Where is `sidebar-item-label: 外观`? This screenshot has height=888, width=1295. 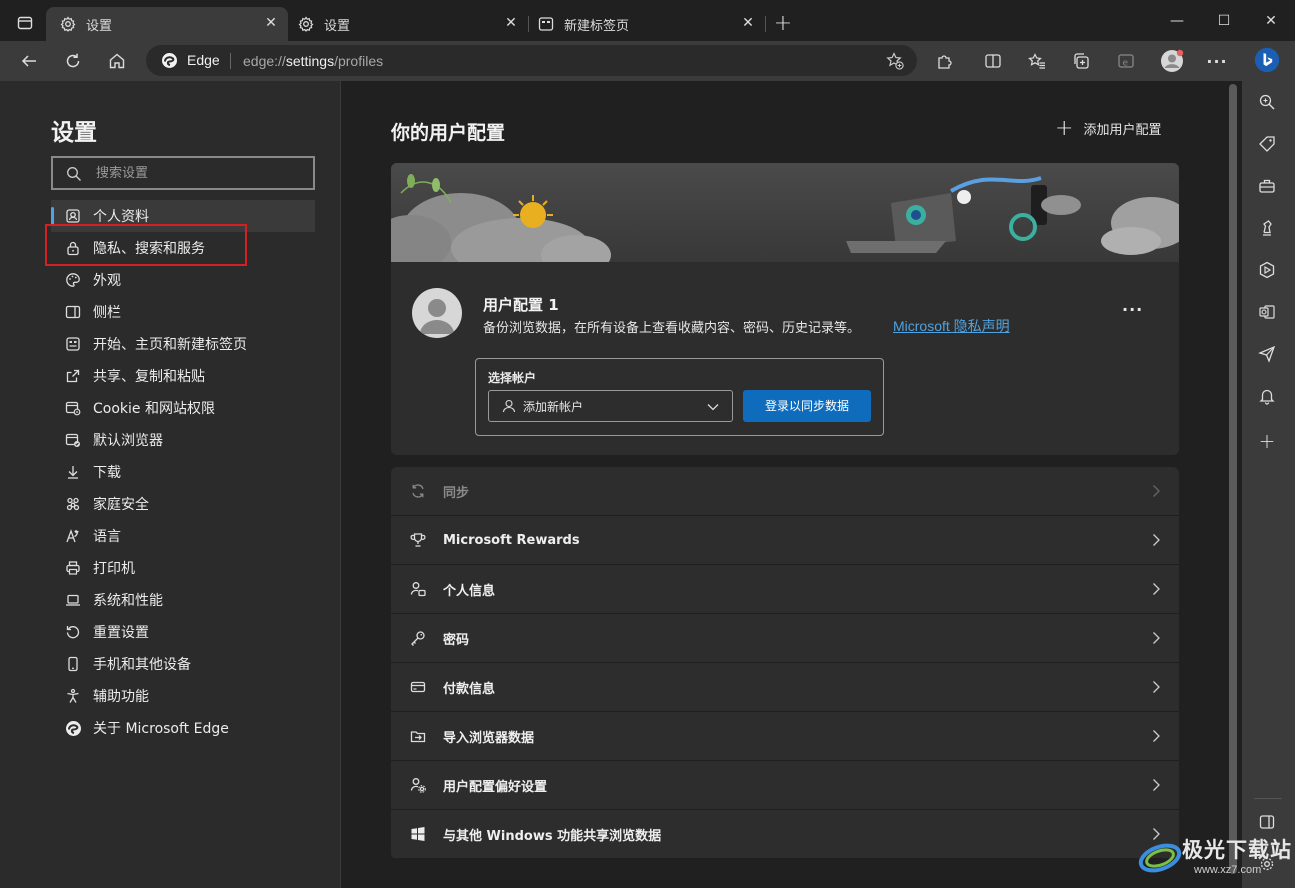
sidebar-item-label: 外观 is located at coordinates (107, 281).